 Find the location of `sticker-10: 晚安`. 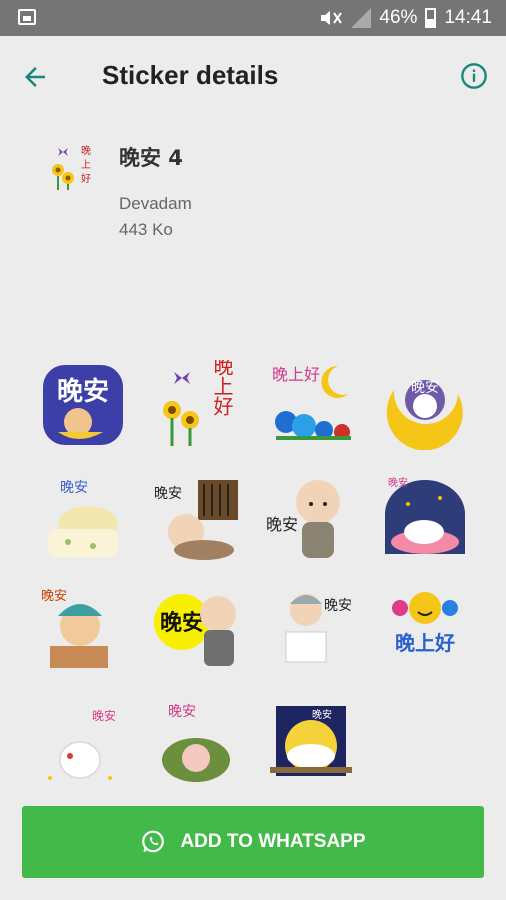

sticker-10: 晚安 is located at coordinates (197, 631).